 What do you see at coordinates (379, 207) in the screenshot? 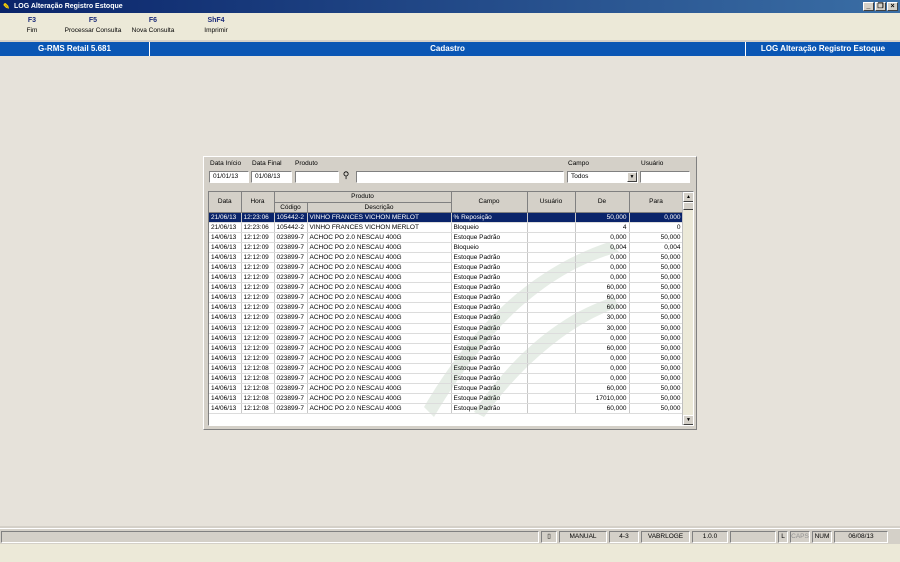
I see `col-descricao: Descrição` at bounding box center [379, 207].